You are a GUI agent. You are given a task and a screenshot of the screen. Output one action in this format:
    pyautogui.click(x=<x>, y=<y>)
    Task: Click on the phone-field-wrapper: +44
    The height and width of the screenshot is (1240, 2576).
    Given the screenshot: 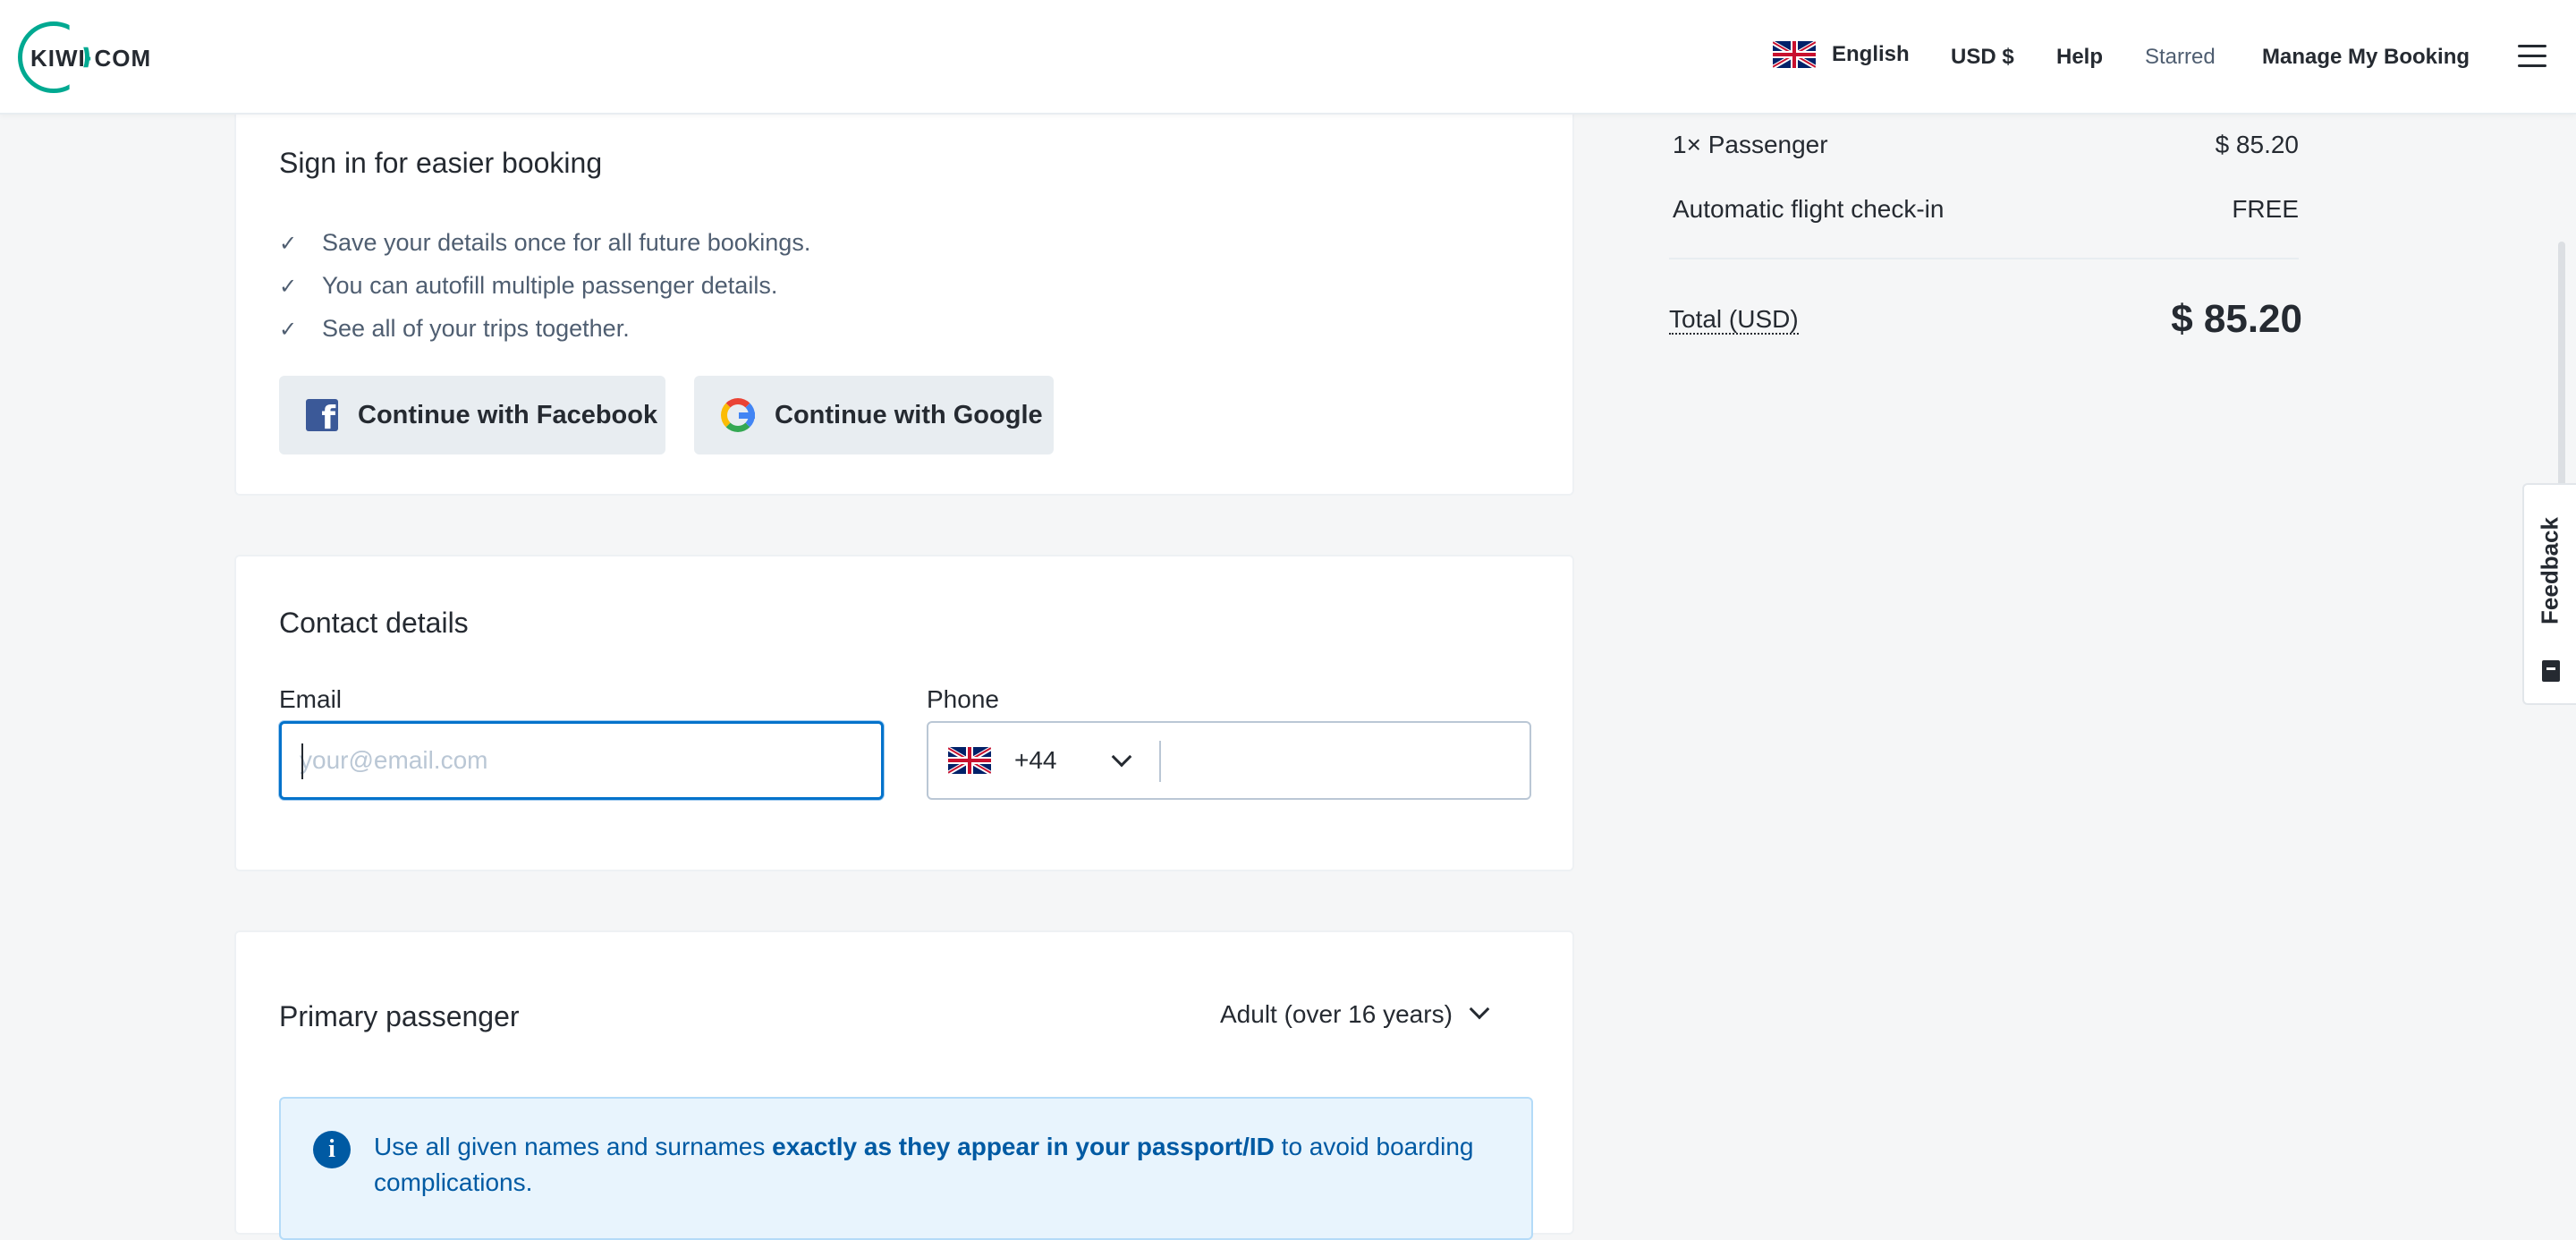 What is the action you would take?
    pyautogui.click(x=1229, y=760)
    